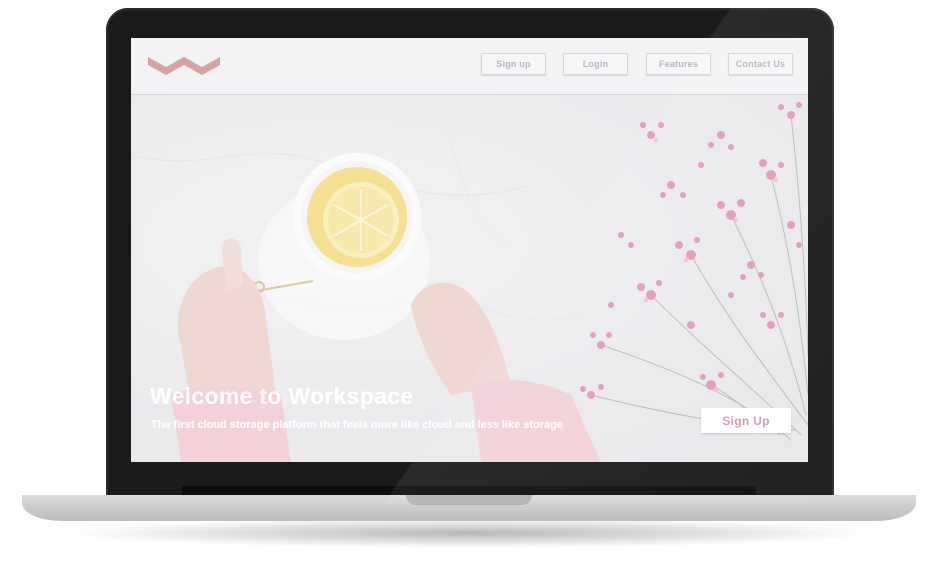 Image resolution: width=939 pixels, height=562 pixels. I want to click on hero-title: Welcome to Workspace, so click(282, 396).